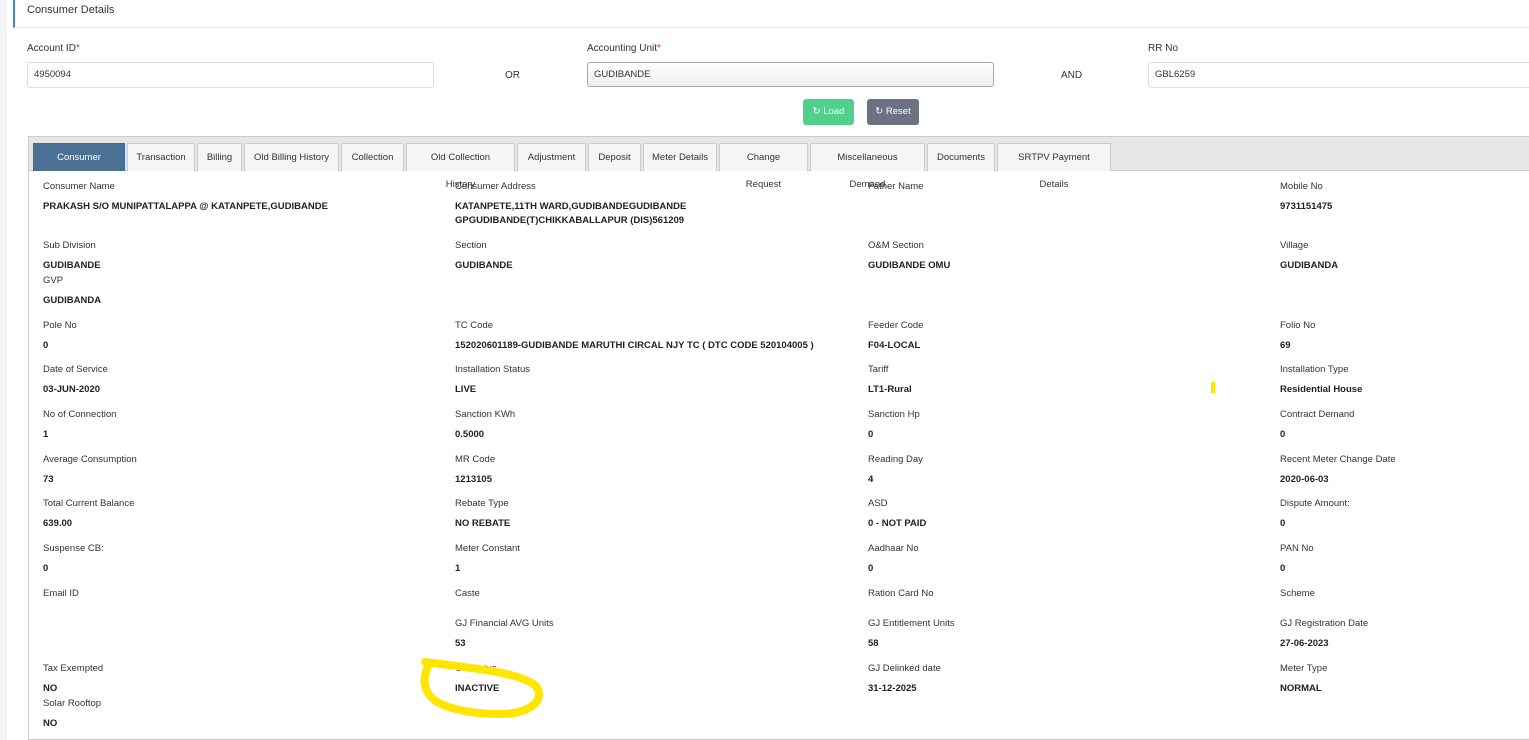 Image resolution: width=1529 pixels, height=740 pixels. I want to click on tab-miscellaneous-demand: Miscellaneous Demand, so click(867, 166).